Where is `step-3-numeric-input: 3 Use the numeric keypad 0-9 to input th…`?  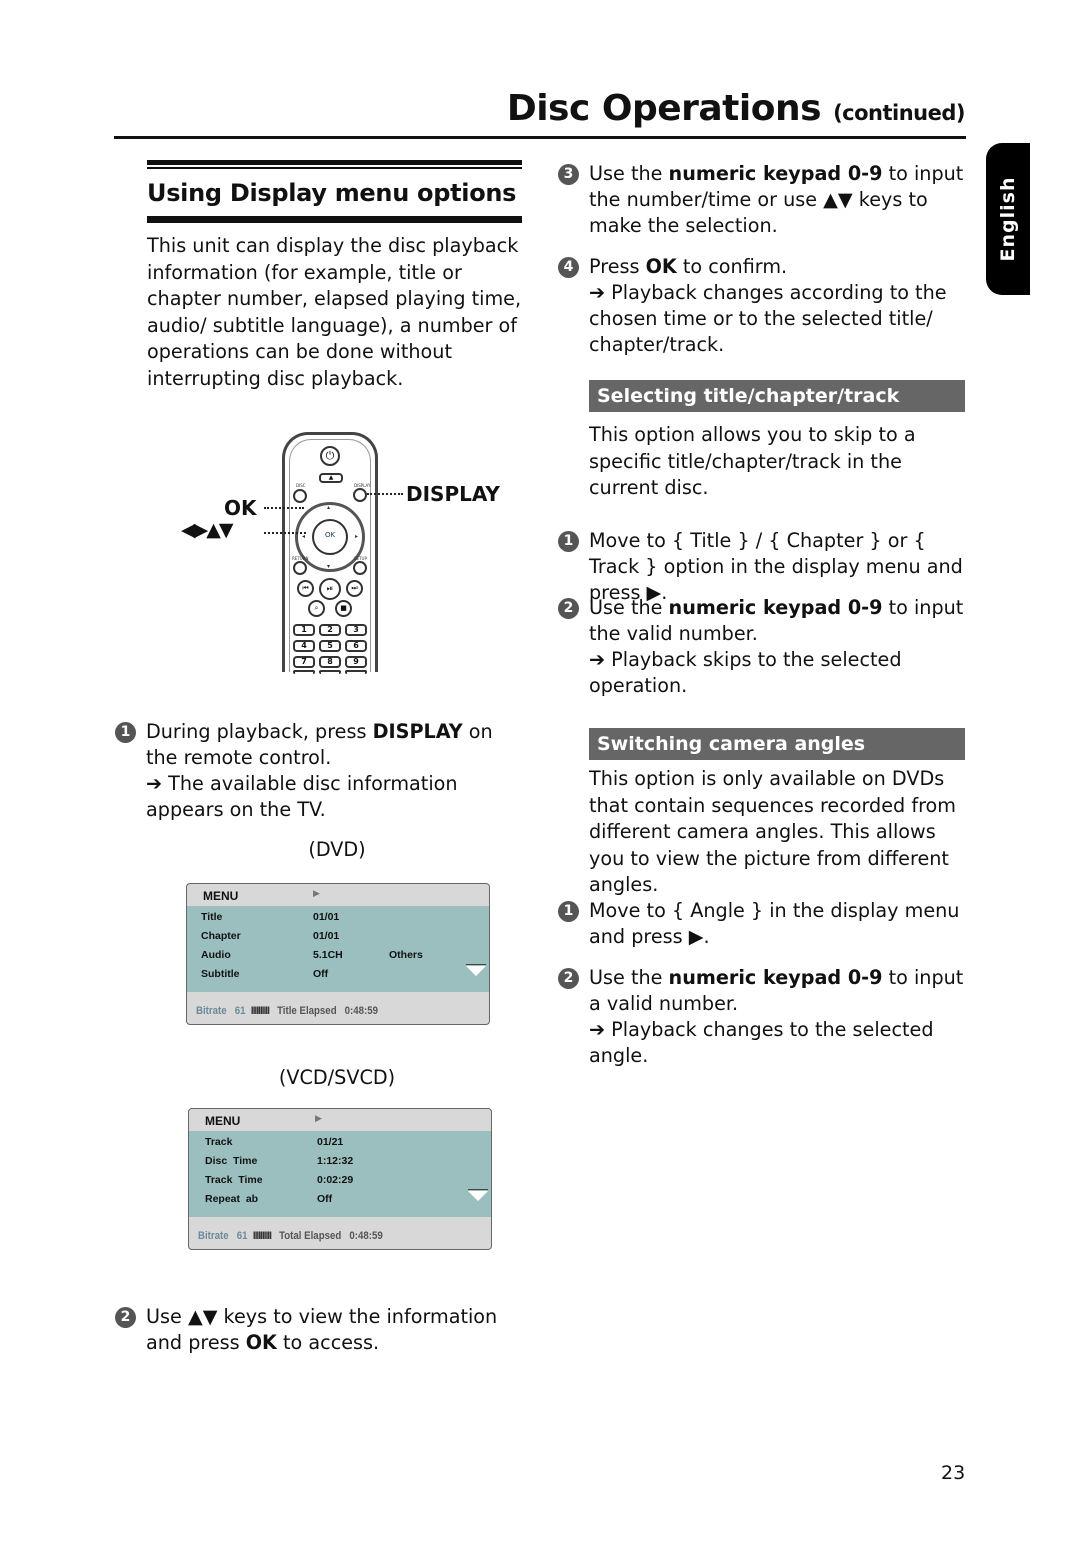 step-3-numeric-input: 3 Use the numeric keypad 0-9 to input th… is located at coordinates (761, 200).